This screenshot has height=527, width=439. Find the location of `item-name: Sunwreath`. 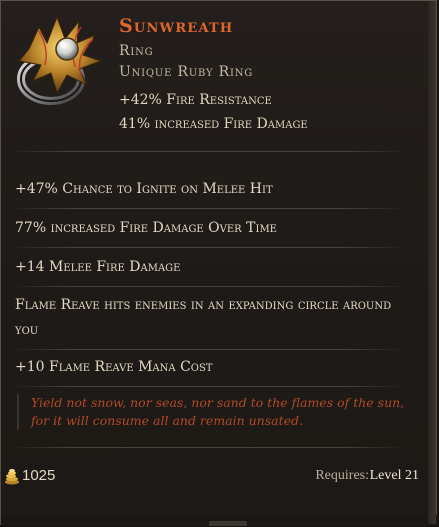

item-name: Sunwreath is located at coordinates (176, 26).